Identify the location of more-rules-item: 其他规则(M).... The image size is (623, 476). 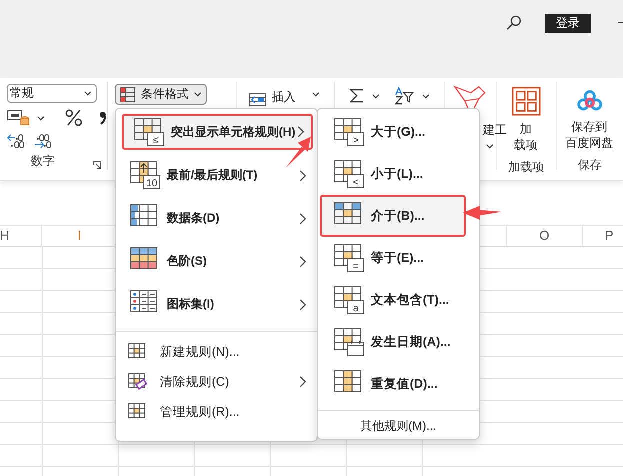
(398, 426).